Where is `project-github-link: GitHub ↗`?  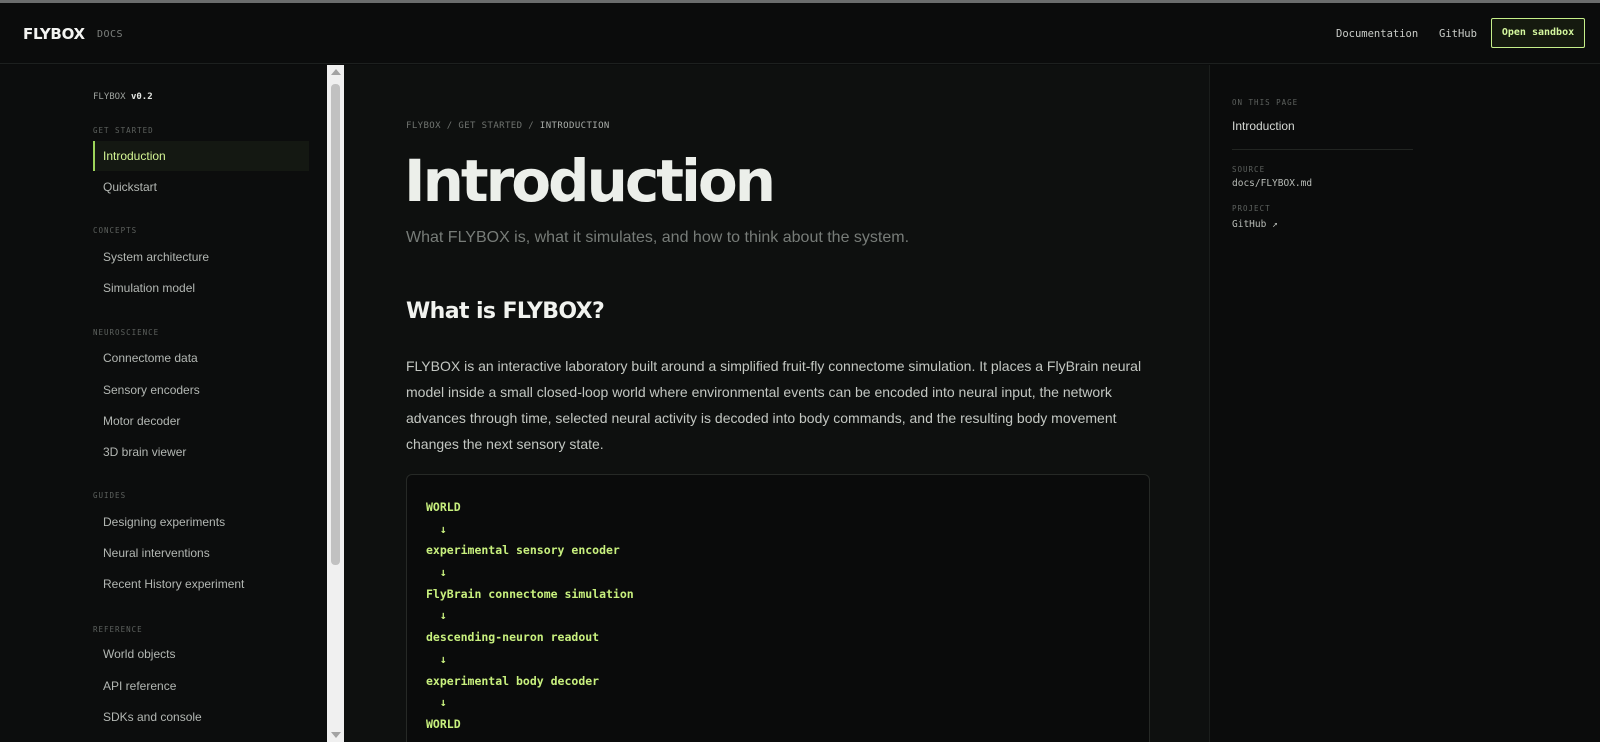
project-github-link: GitHub ↗ is located at coordinates (1255, 224).